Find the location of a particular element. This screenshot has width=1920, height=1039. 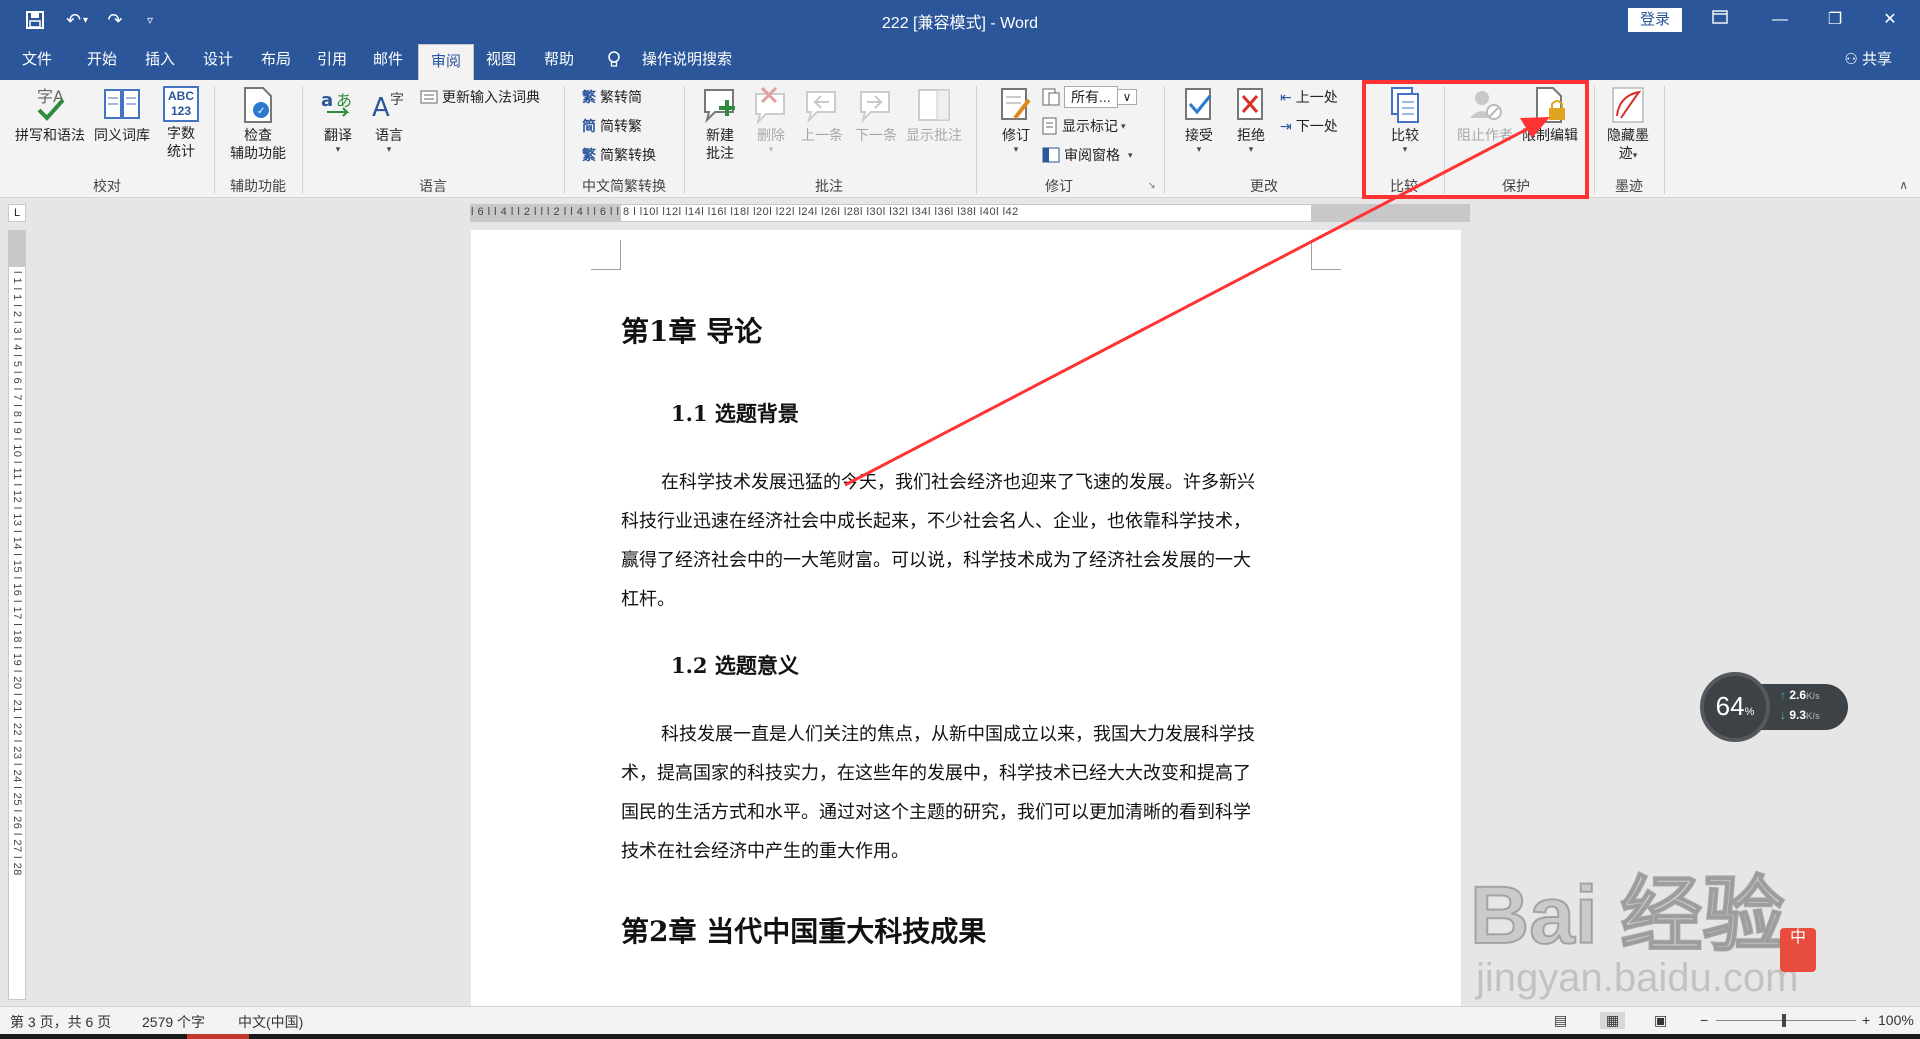

group-changes-label: 更改 is located at coordinates (1264, 186).